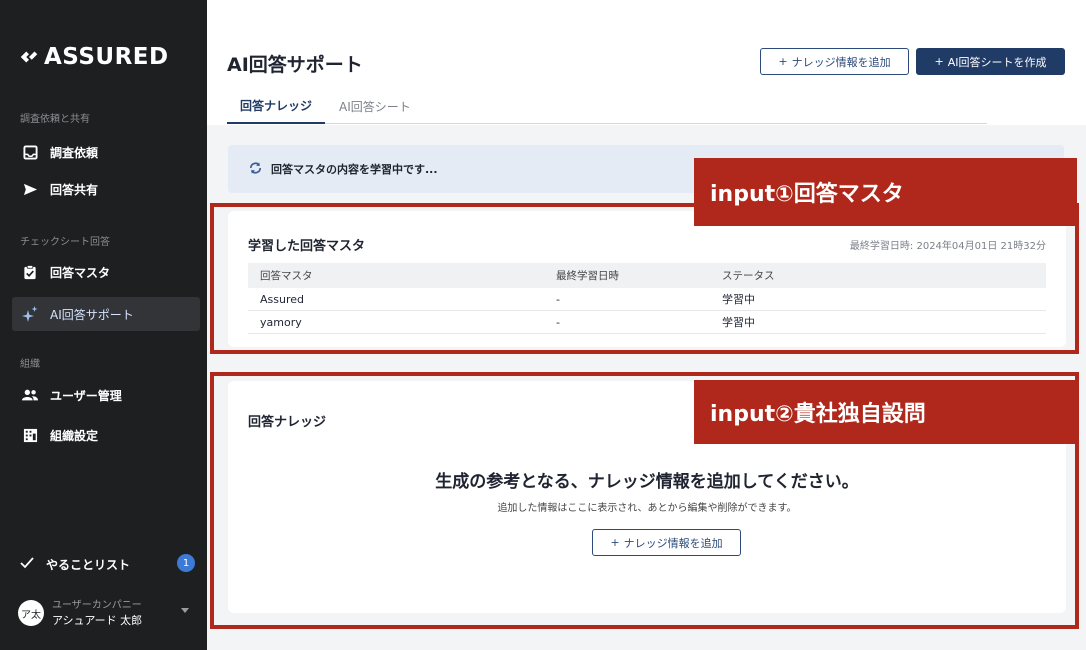 The height and width of the screenshot is (650, 1086). What do you see at coordinates (74, 435) in the screenshot?
I see `sidebar-item-label: 組織設定` at bounding box center [74, 435].